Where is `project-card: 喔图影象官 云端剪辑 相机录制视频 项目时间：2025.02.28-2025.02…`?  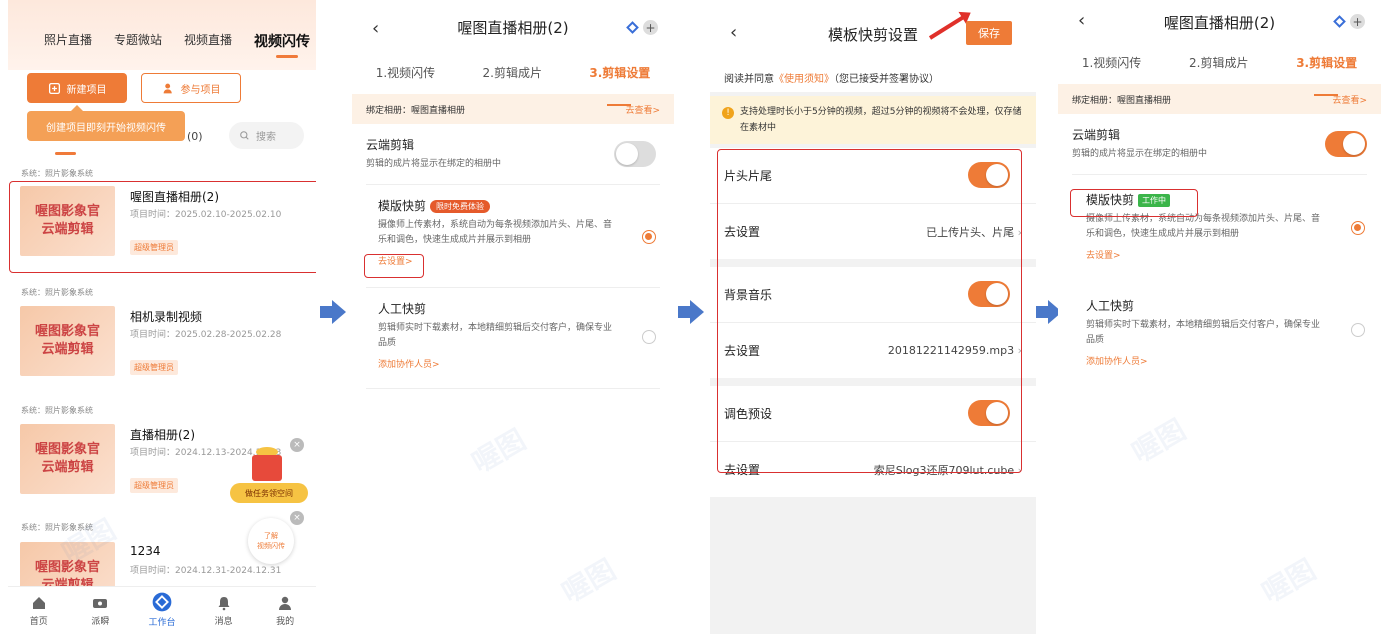
project-card: 喔图影象官 云端剪辑 相机录制视频 项目时间：2025.02.28-2025.02… is located at coordinates (165, 342).